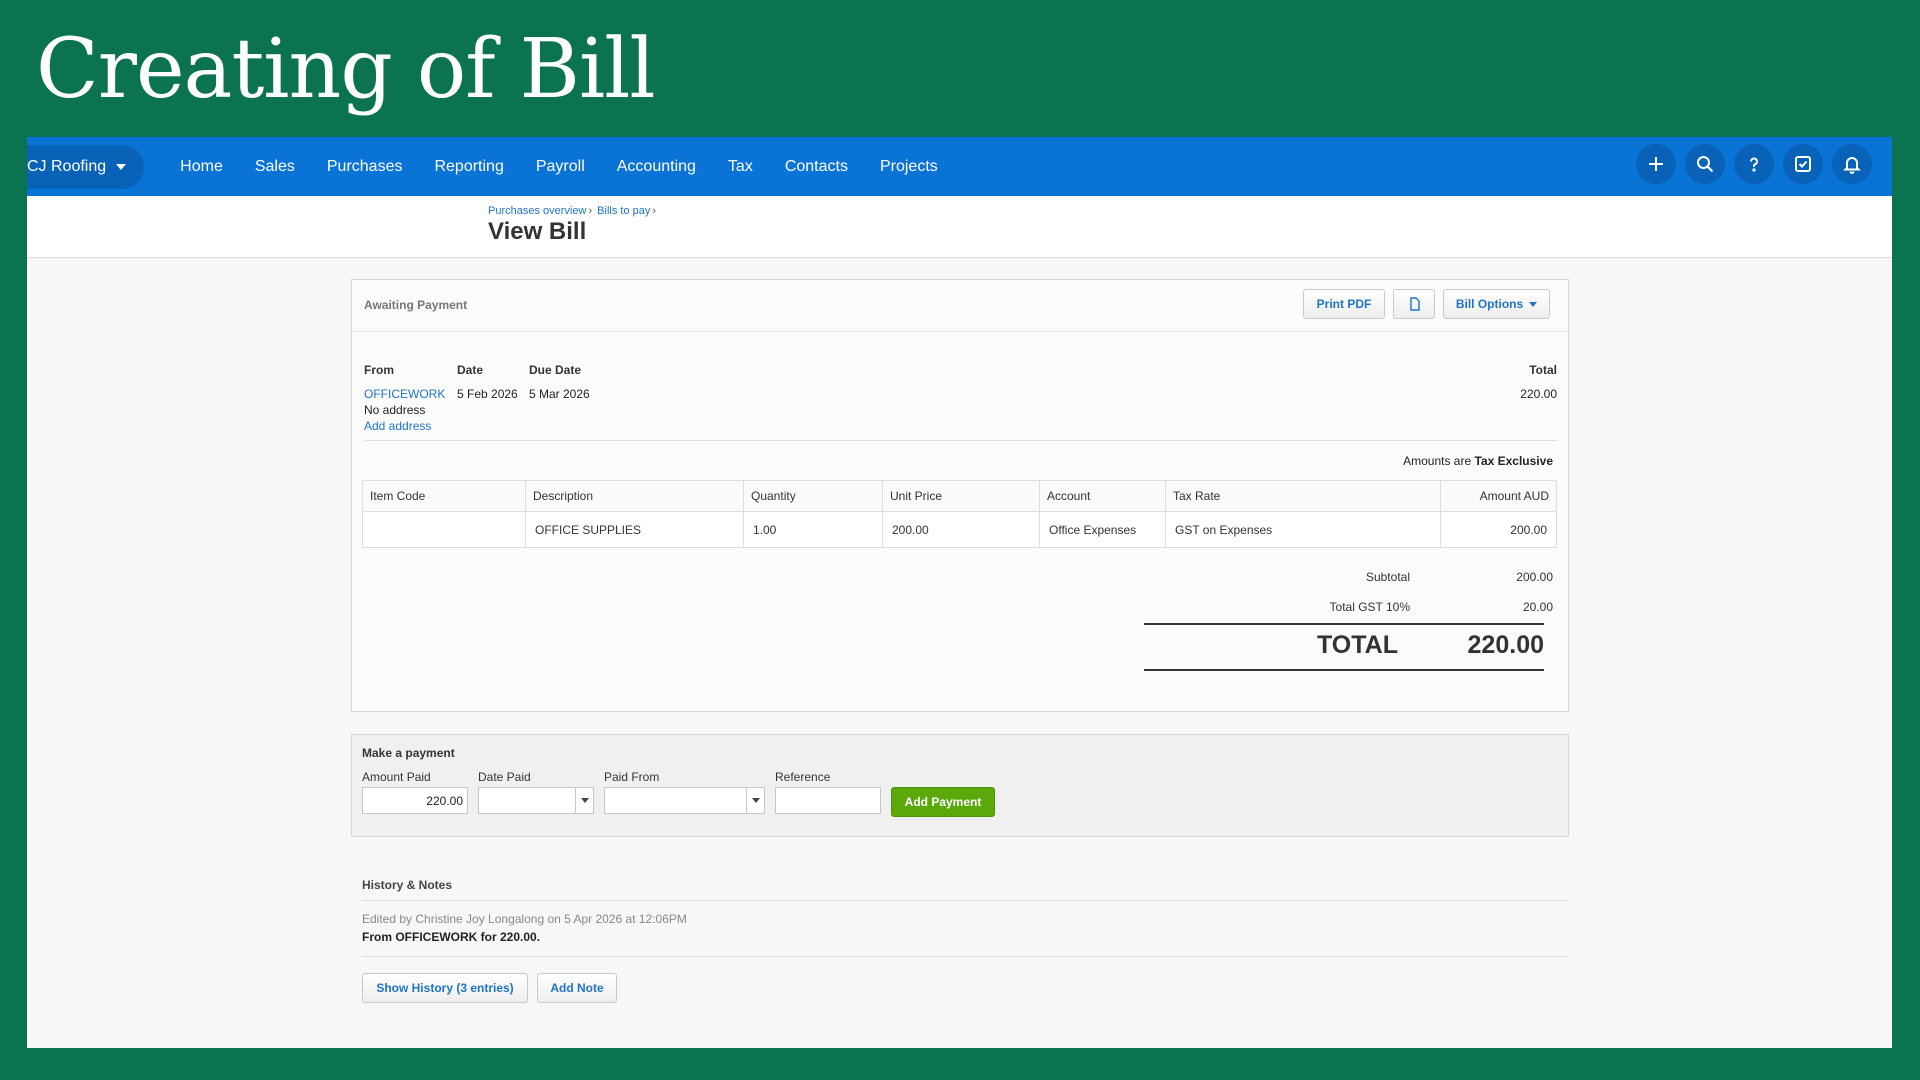 Image resolution: width=1920 pixels, height=1080 pixels. Describe the element at coordinates (555, 370) in the screenshot. I see `due-date-label: Due Date` at that location.